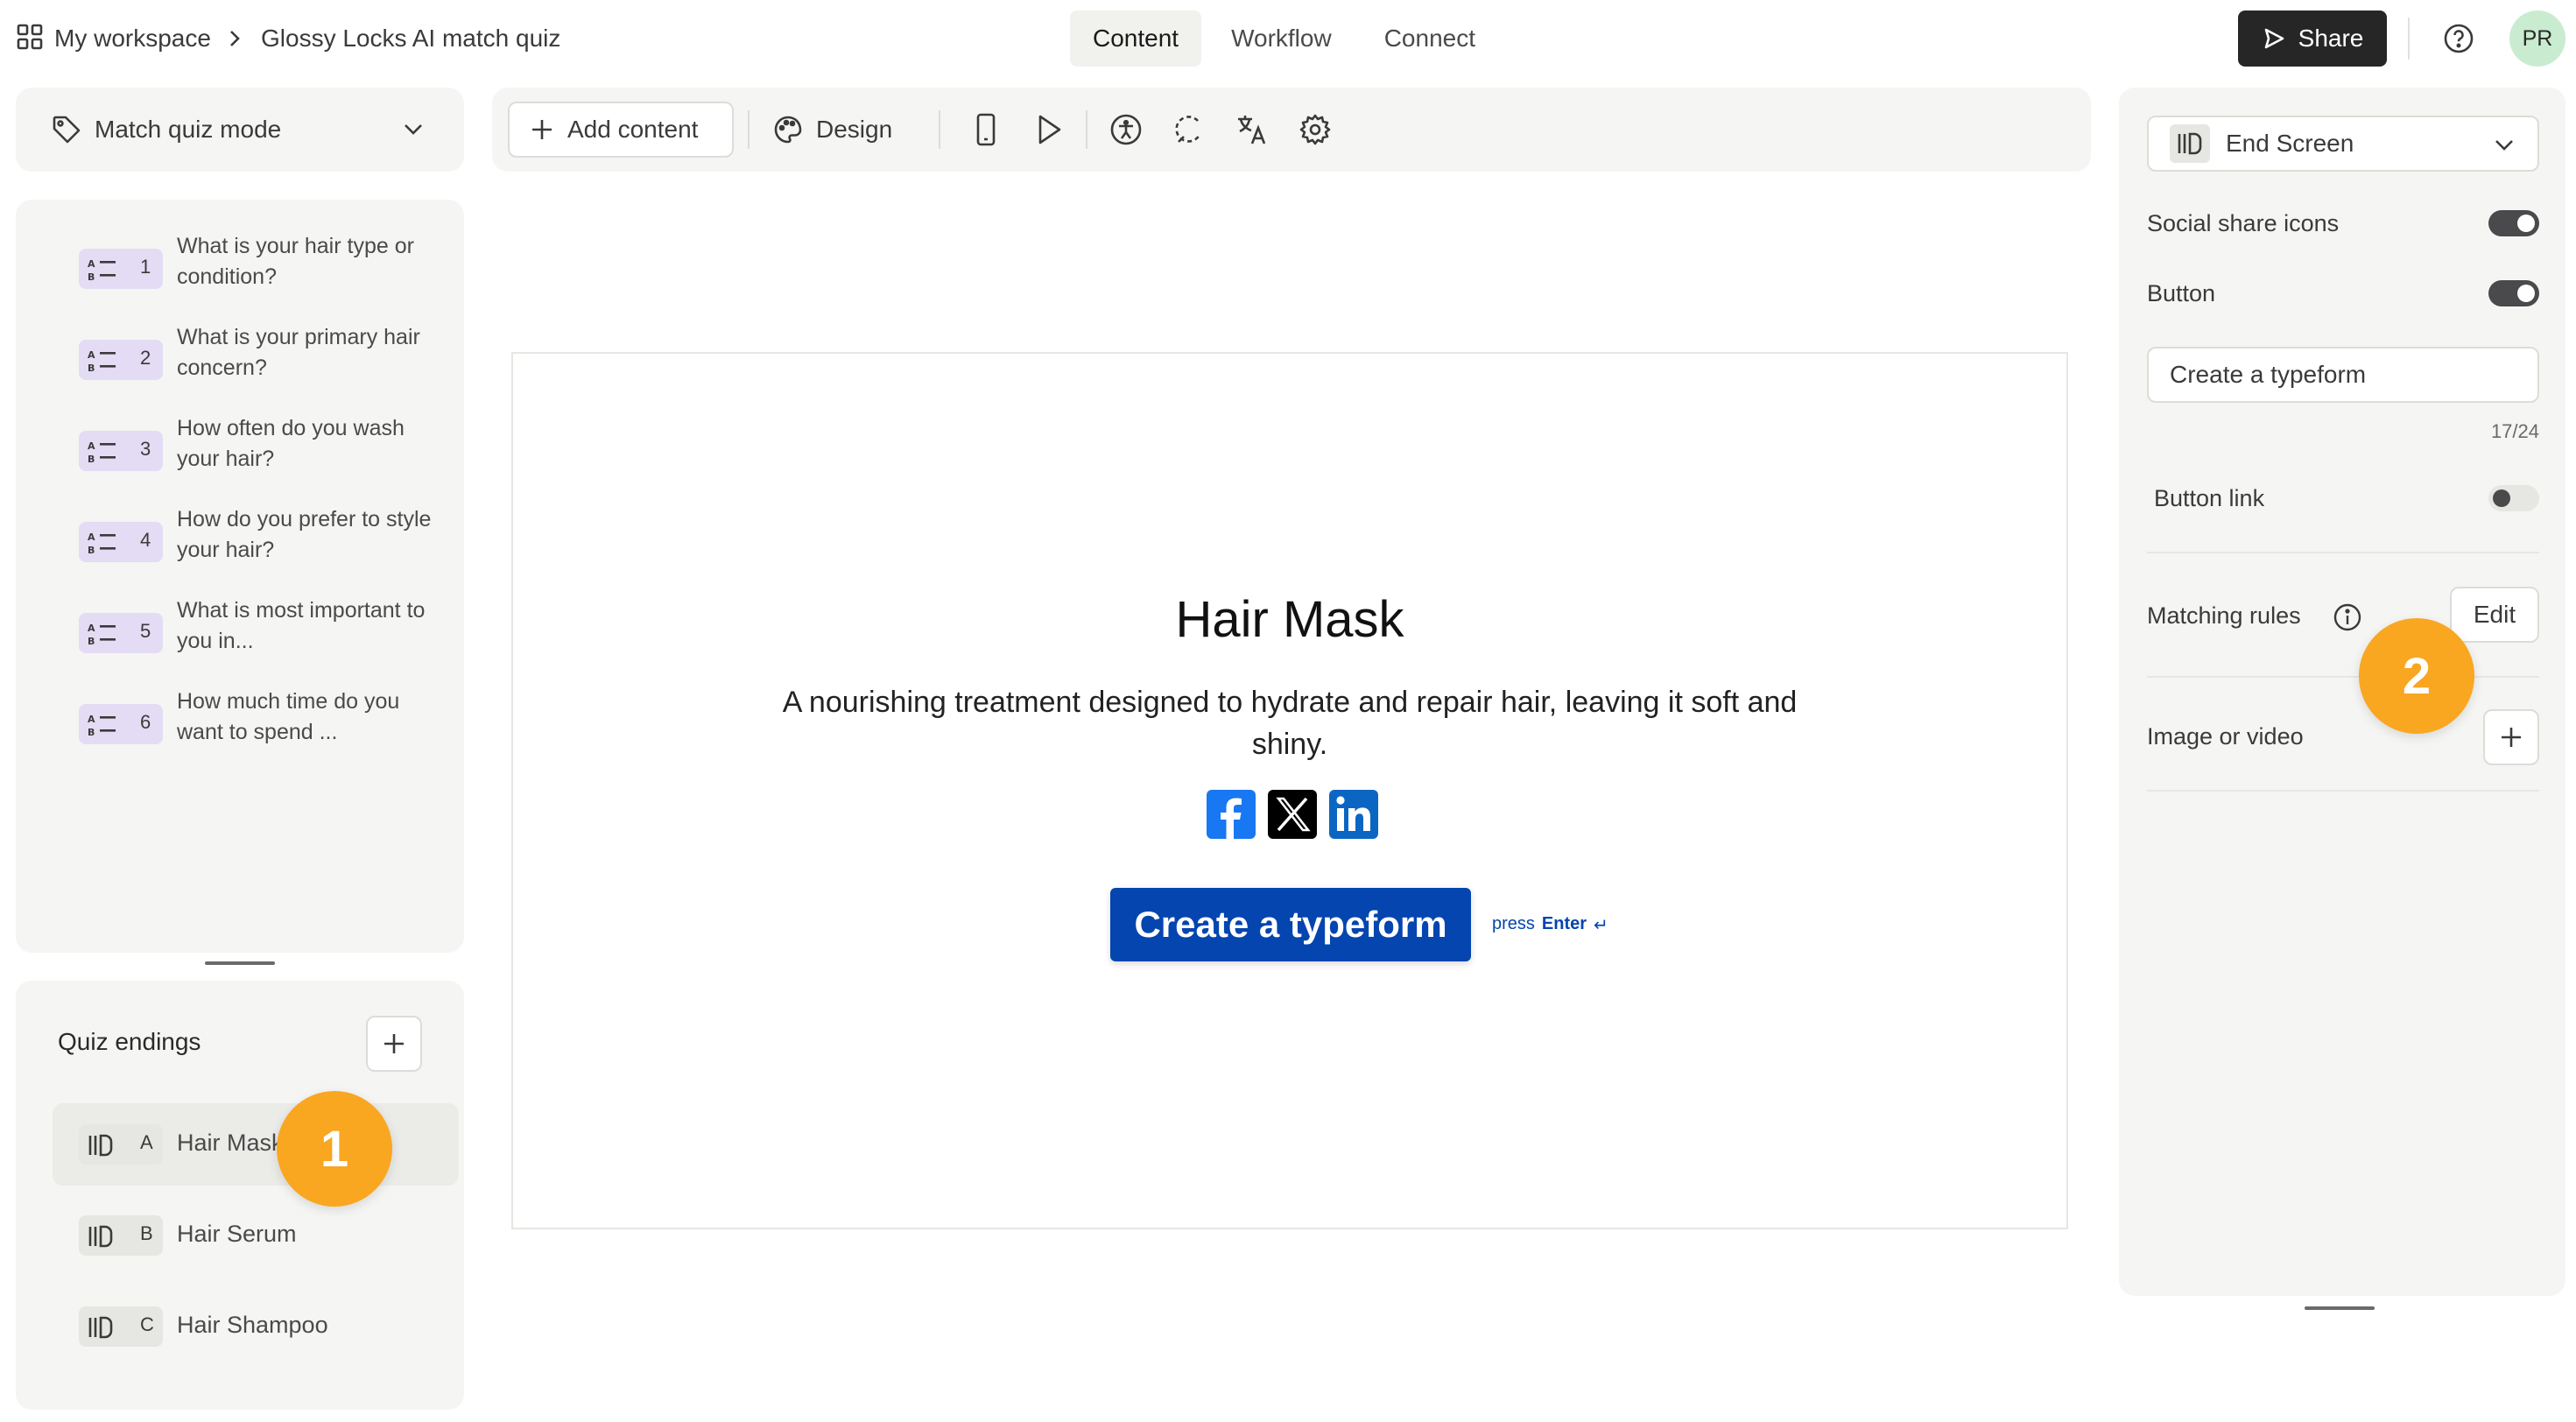 This screenshot has height=1422, width=2576. Describe the element at coordinates (633, 129) in the screenshot. I see `add-content-label: Add content` at that location.